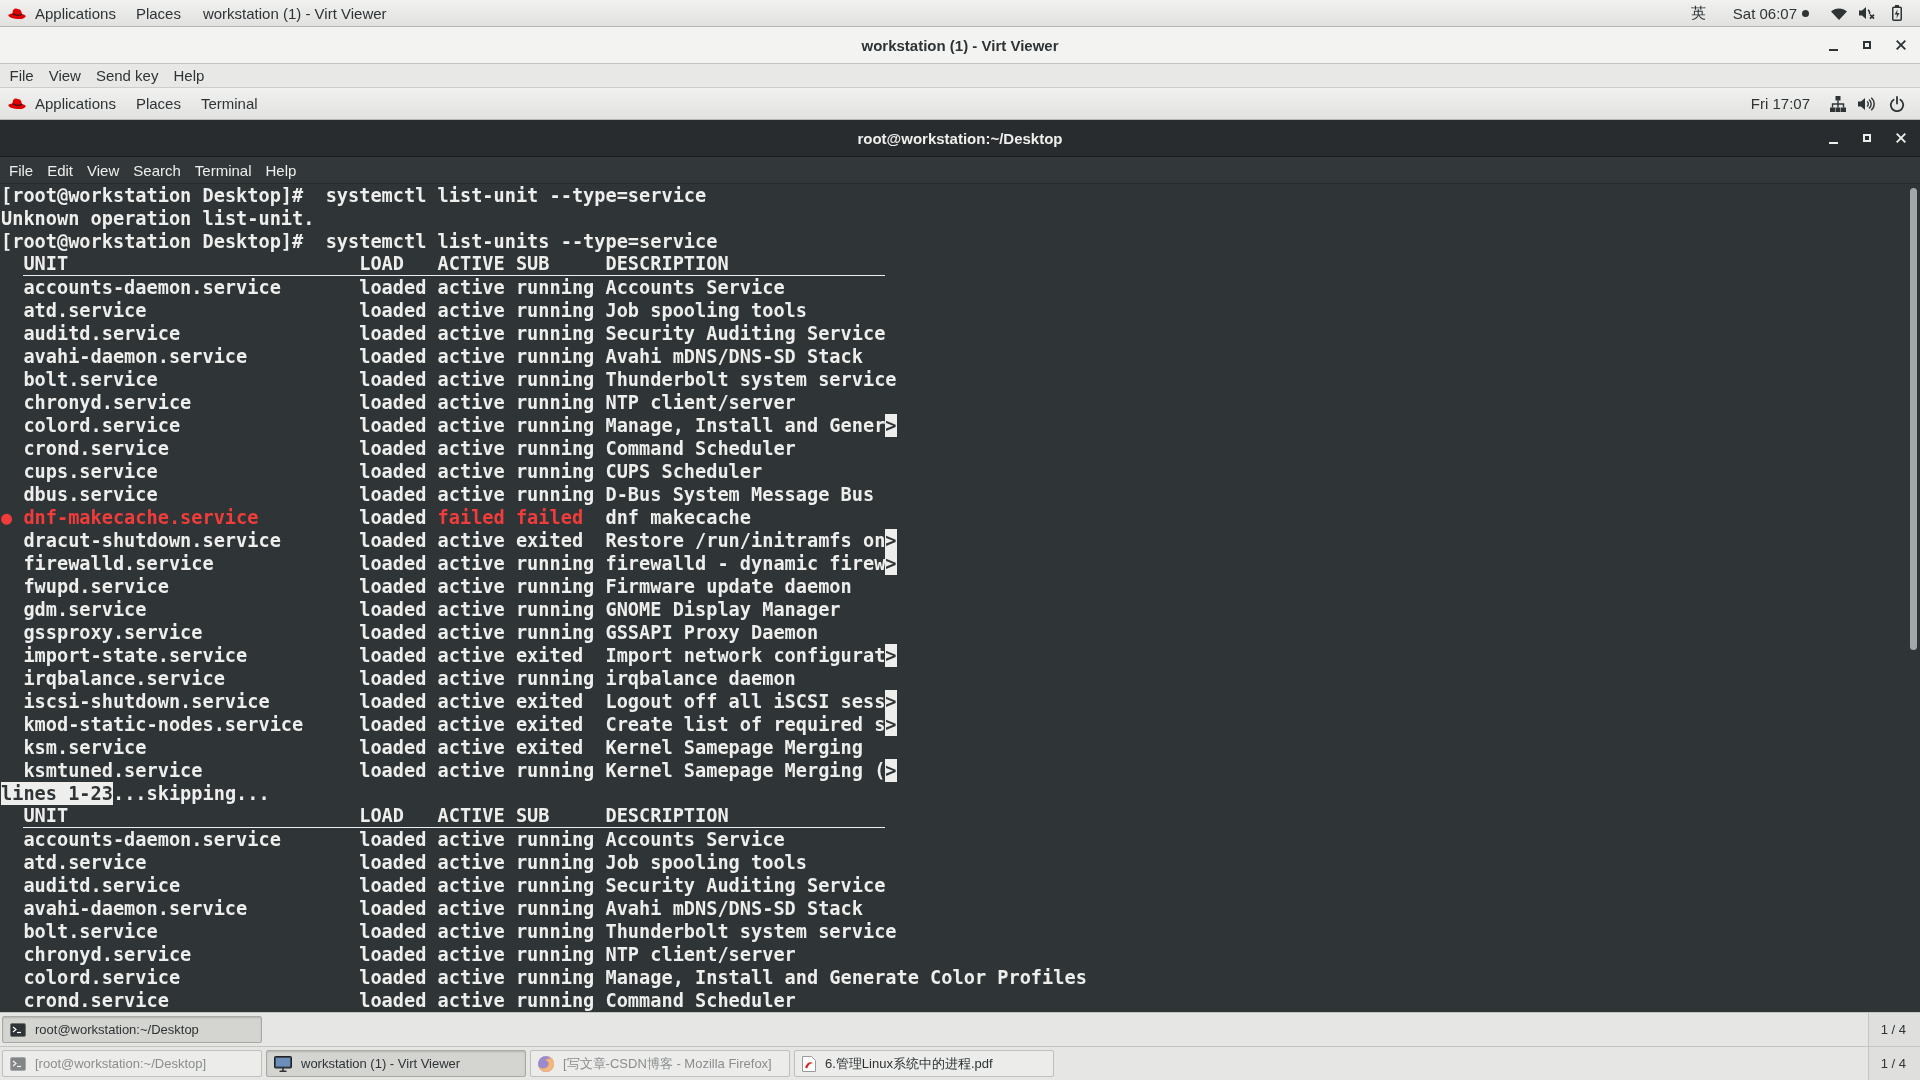 This screenshot has height=1080, width=1920. What do you see at coordinates (745, 655) in the screenshot?
I see `unit-description: Import network configurat` at bounding box center [745, 655].